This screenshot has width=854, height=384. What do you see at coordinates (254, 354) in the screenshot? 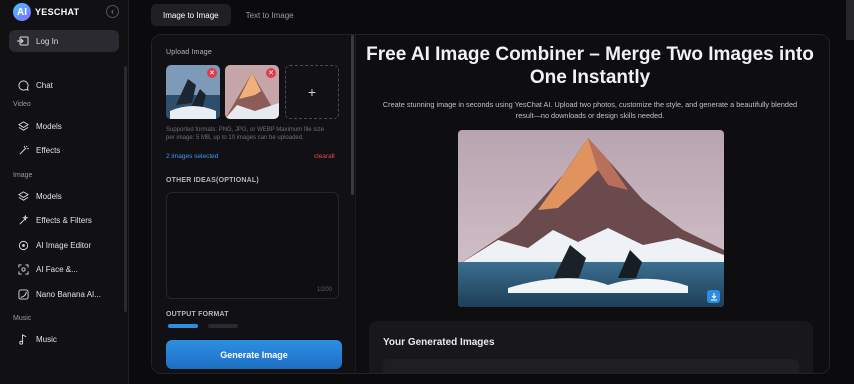
I see `generate-image-button: Generate Image` at bounding box center [254, 354].